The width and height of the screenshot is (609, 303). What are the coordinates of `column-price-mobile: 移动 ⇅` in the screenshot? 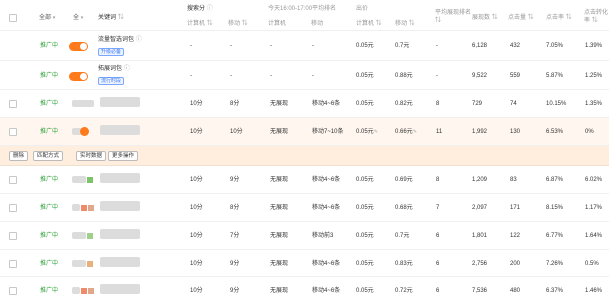 It's located at (405, 24).